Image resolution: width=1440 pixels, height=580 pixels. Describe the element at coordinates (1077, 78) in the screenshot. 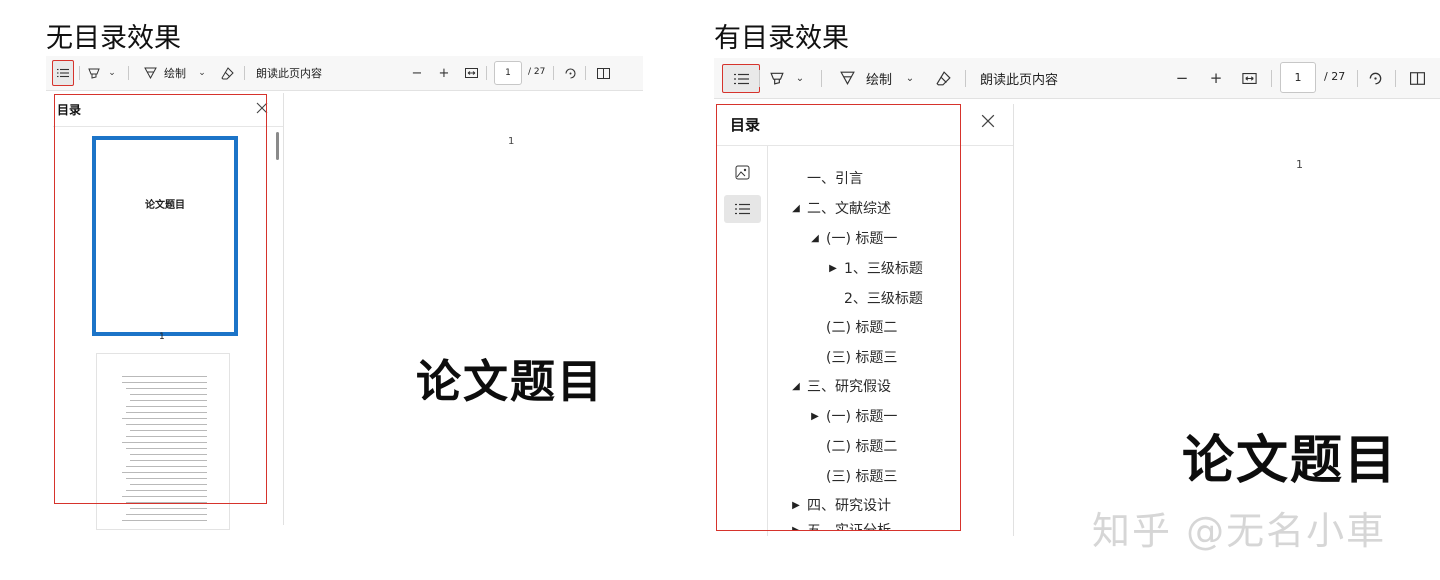

I see `right-toolbar: ⌄ 绘制 ⌄ 朗读此页内容 − + 1 / 27` at that location.